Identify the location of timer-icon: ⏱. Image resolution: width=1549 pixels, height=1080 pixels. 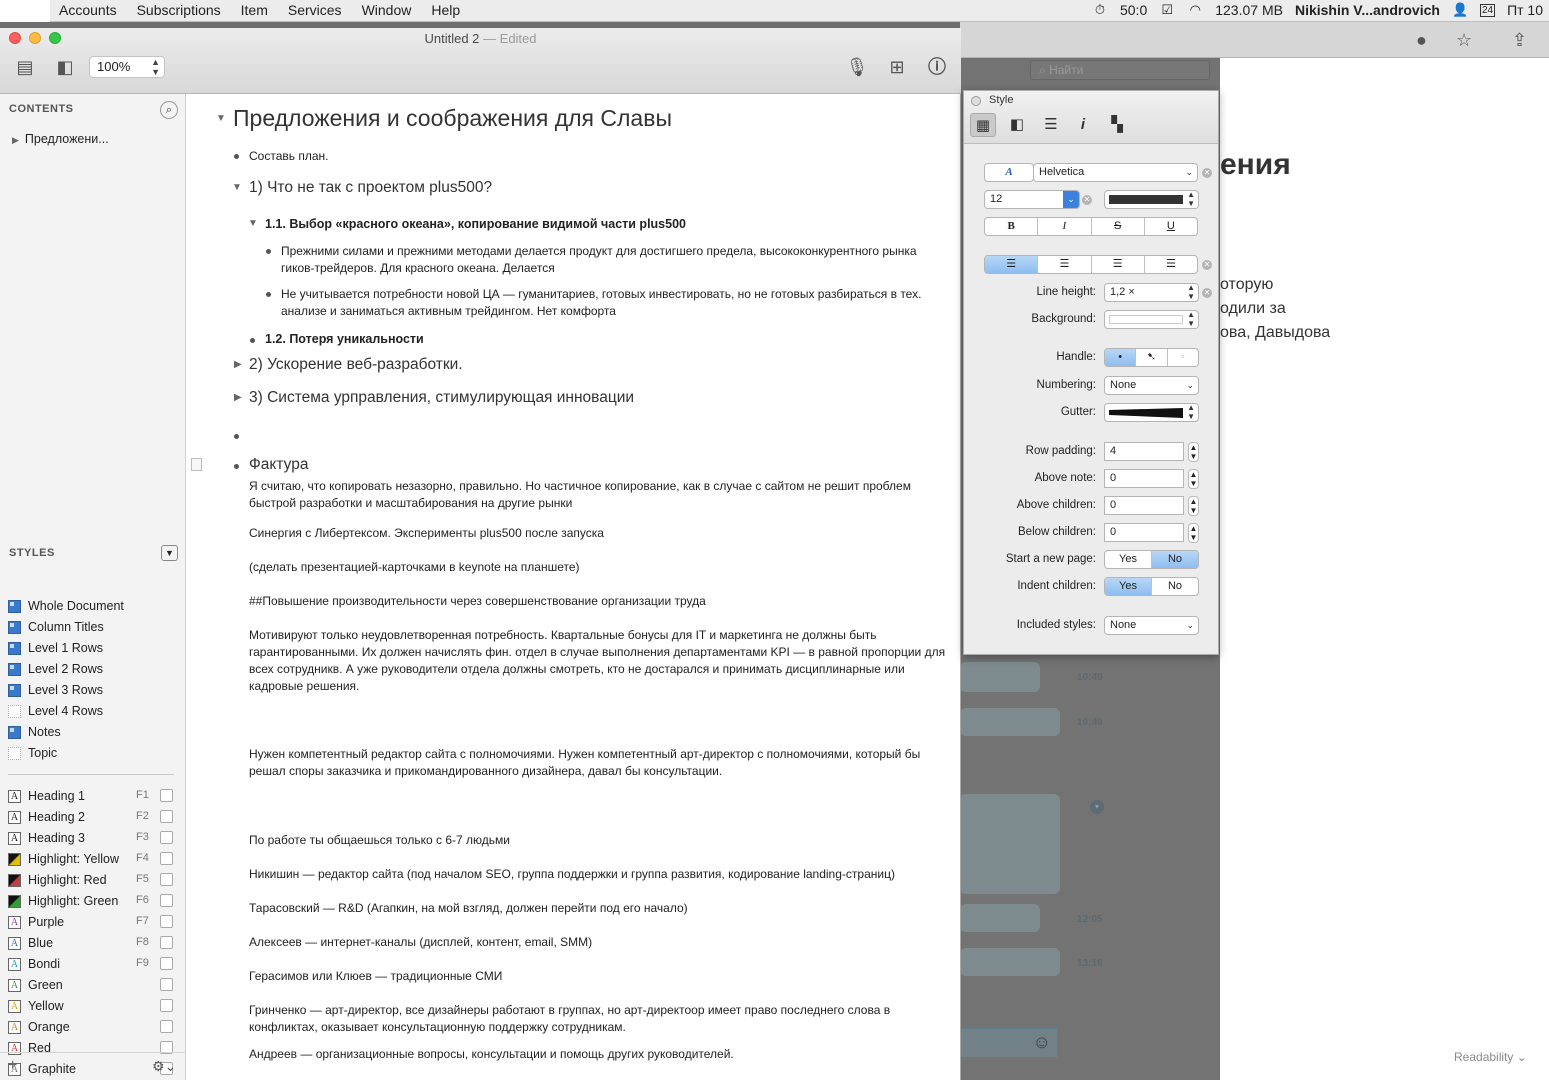
(1100, 10).